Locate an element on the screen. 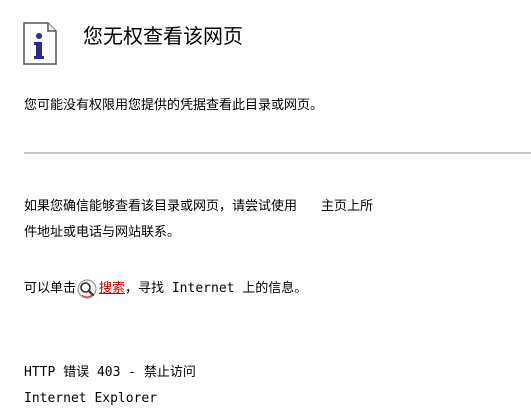 This screenshot has width=531, height=411. divider is located at coordinates (277, 153).